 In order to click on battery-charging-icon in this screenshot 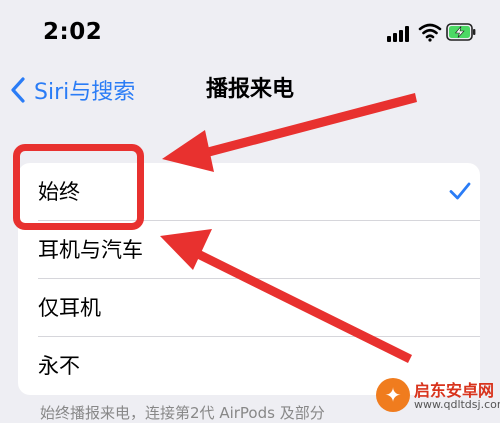, I will do `click(461, 32)`.